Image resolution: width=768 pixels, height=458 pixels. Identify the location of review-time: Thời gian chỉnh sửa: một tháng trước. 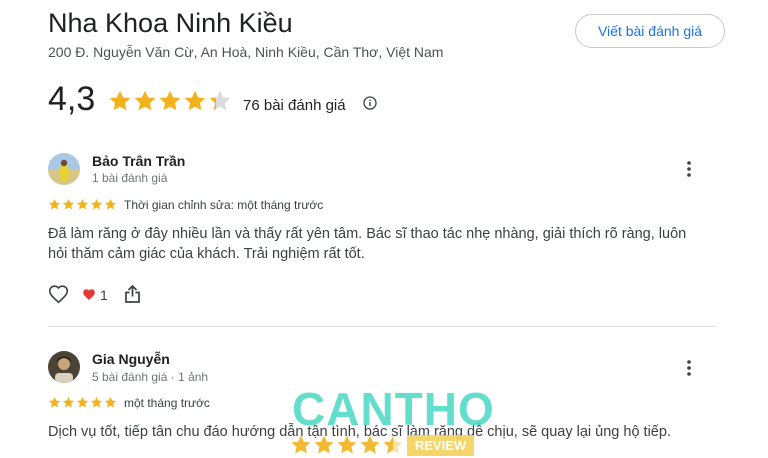
(224, 205).